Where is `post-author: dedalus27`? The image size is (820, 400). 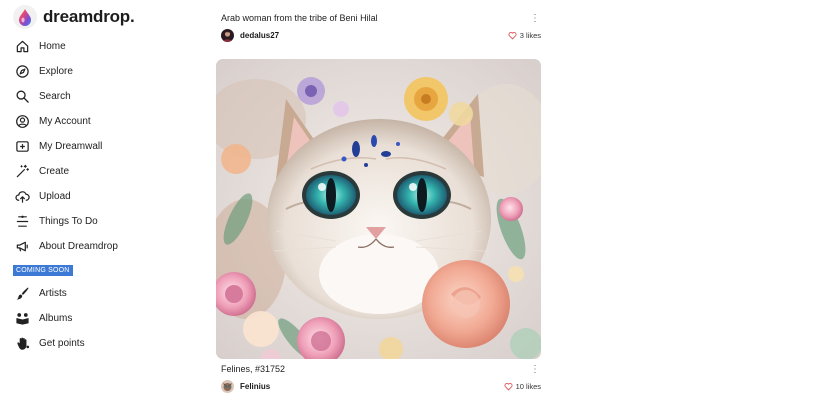
post-author: dedalus27 is located at coordinates (250, 35).